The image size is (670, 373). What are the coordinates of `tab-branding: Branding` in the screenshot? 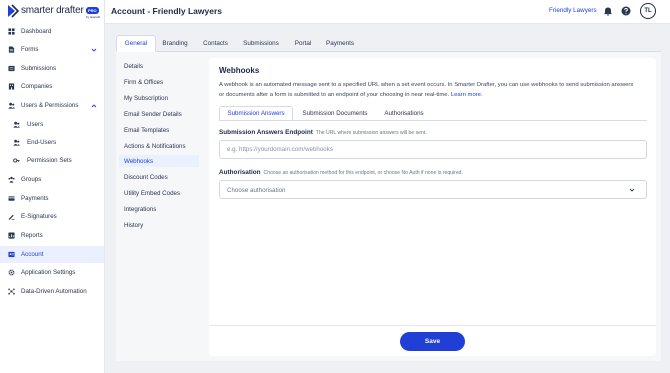 It's located at (175, 43).